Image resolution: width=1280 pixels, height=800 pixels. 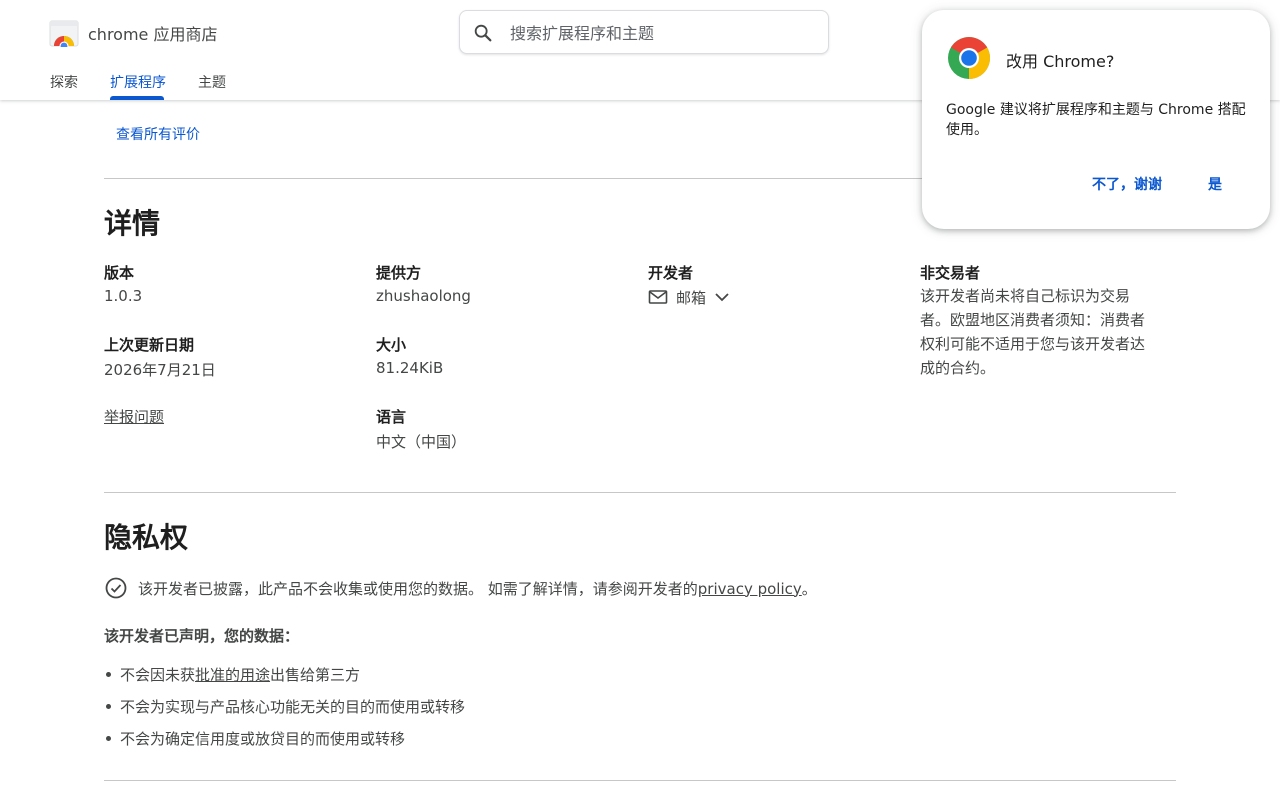 I want to click on search-box, so click(x=644, y=32).